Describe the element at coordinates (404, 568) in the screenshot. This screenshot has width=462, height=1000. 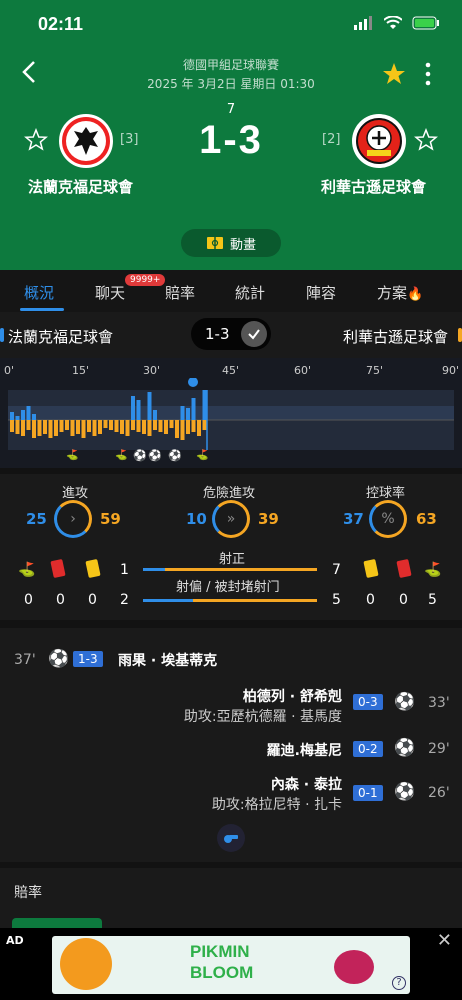
I see `away-red-card-icon` at that location.